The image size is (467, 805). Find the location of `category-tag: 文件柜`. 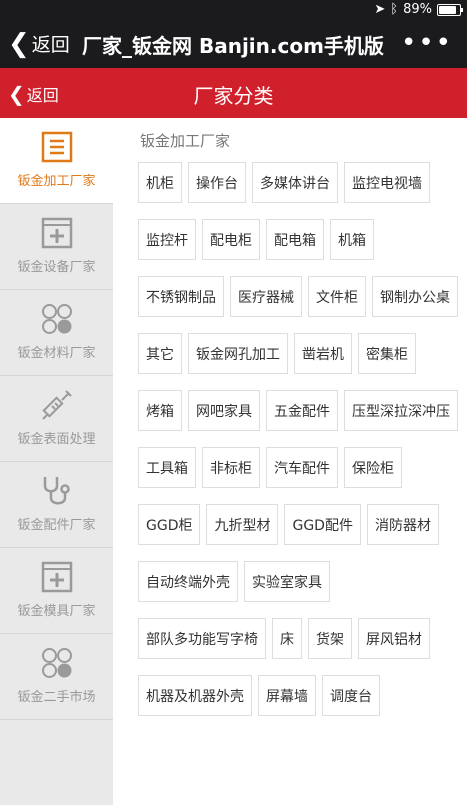

category-tag: 文件柜 is located at coordinates (337, 296).